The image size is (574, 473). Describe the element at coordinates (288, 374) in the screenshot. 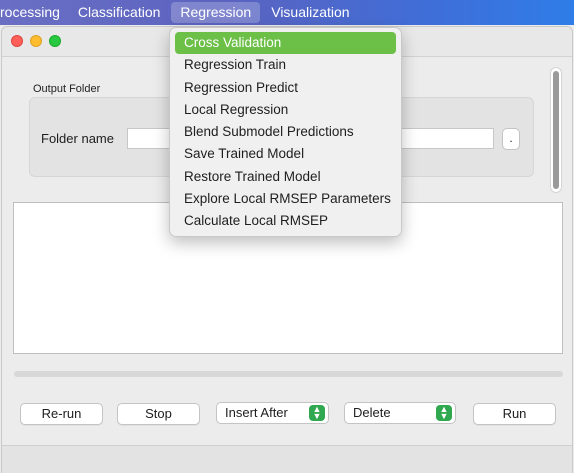

I see `progress-bar` at that location.